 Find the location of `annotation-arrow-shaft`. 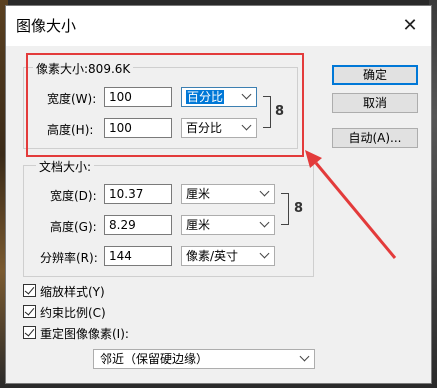

annotation-arrow-shaft is located at coordinates (355, 210).